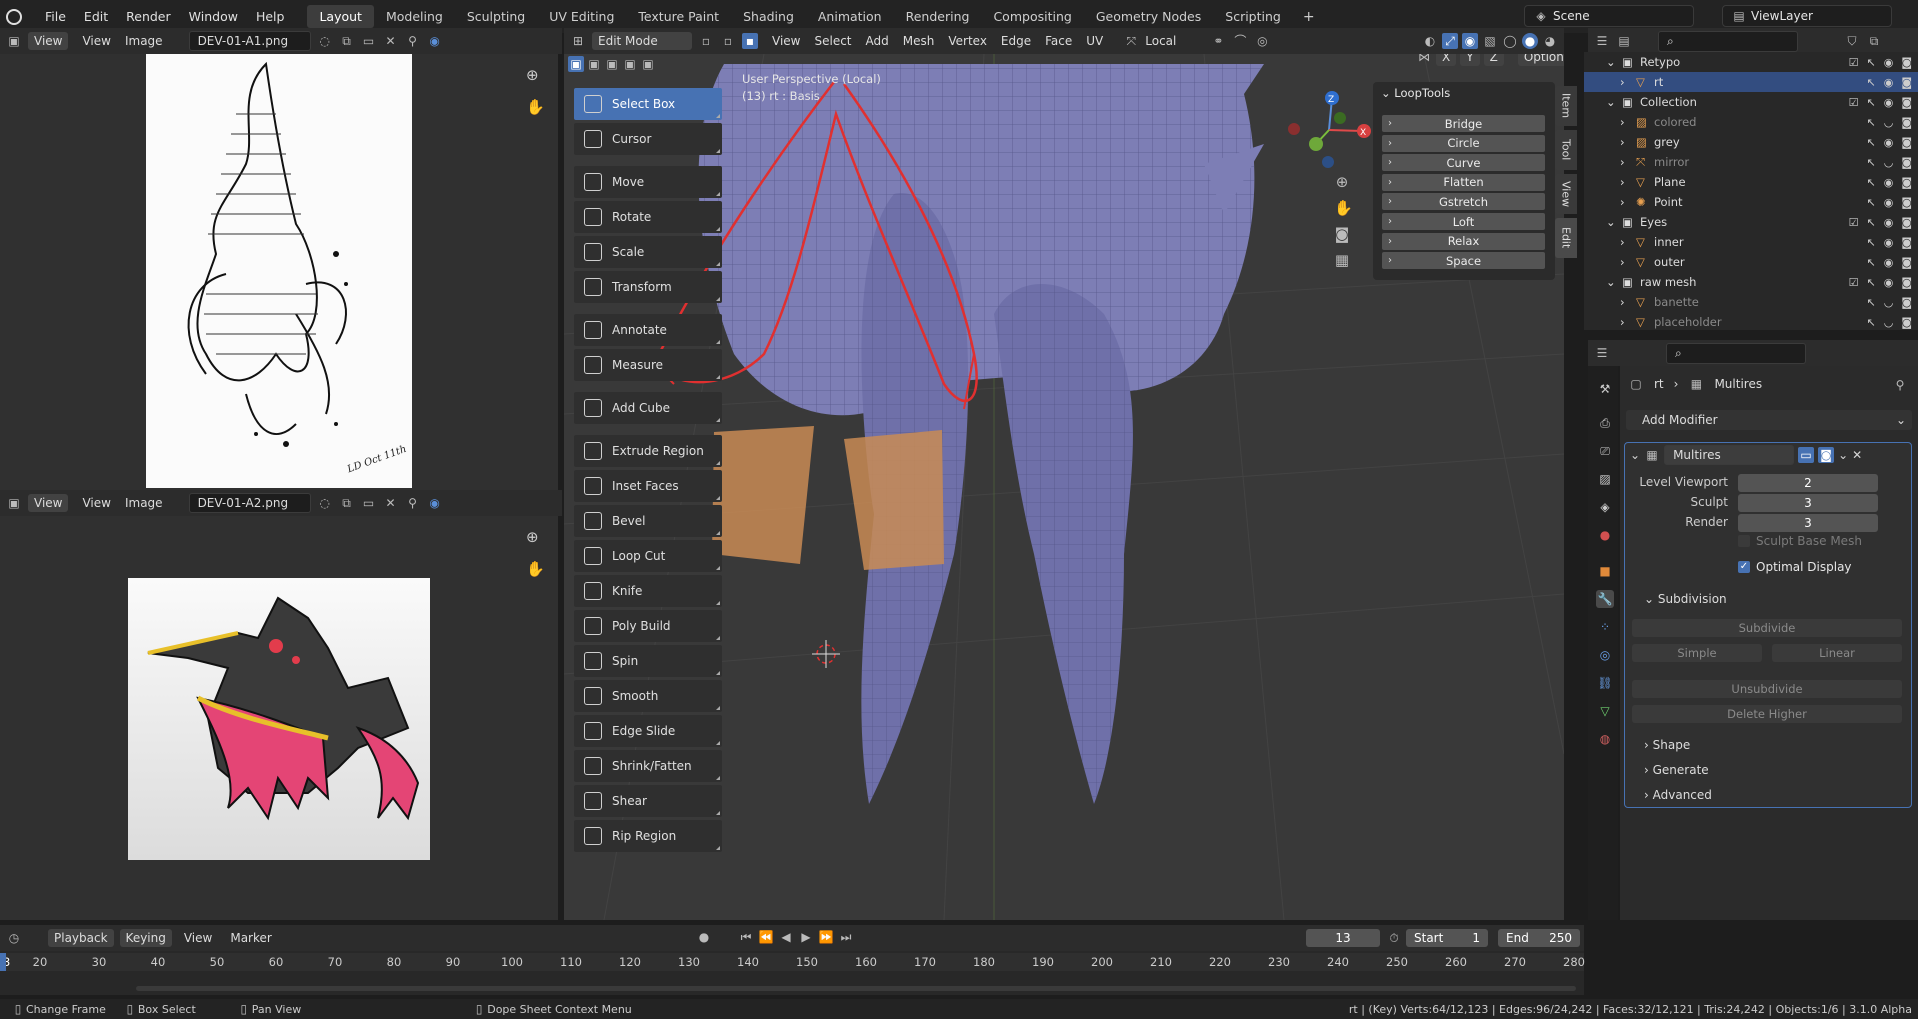  Describe the element at coordinates (1751, 242) in the screenshot. I see `outliner-item-inner: › ▽ inner ↖ ◉ ◙` at that location.